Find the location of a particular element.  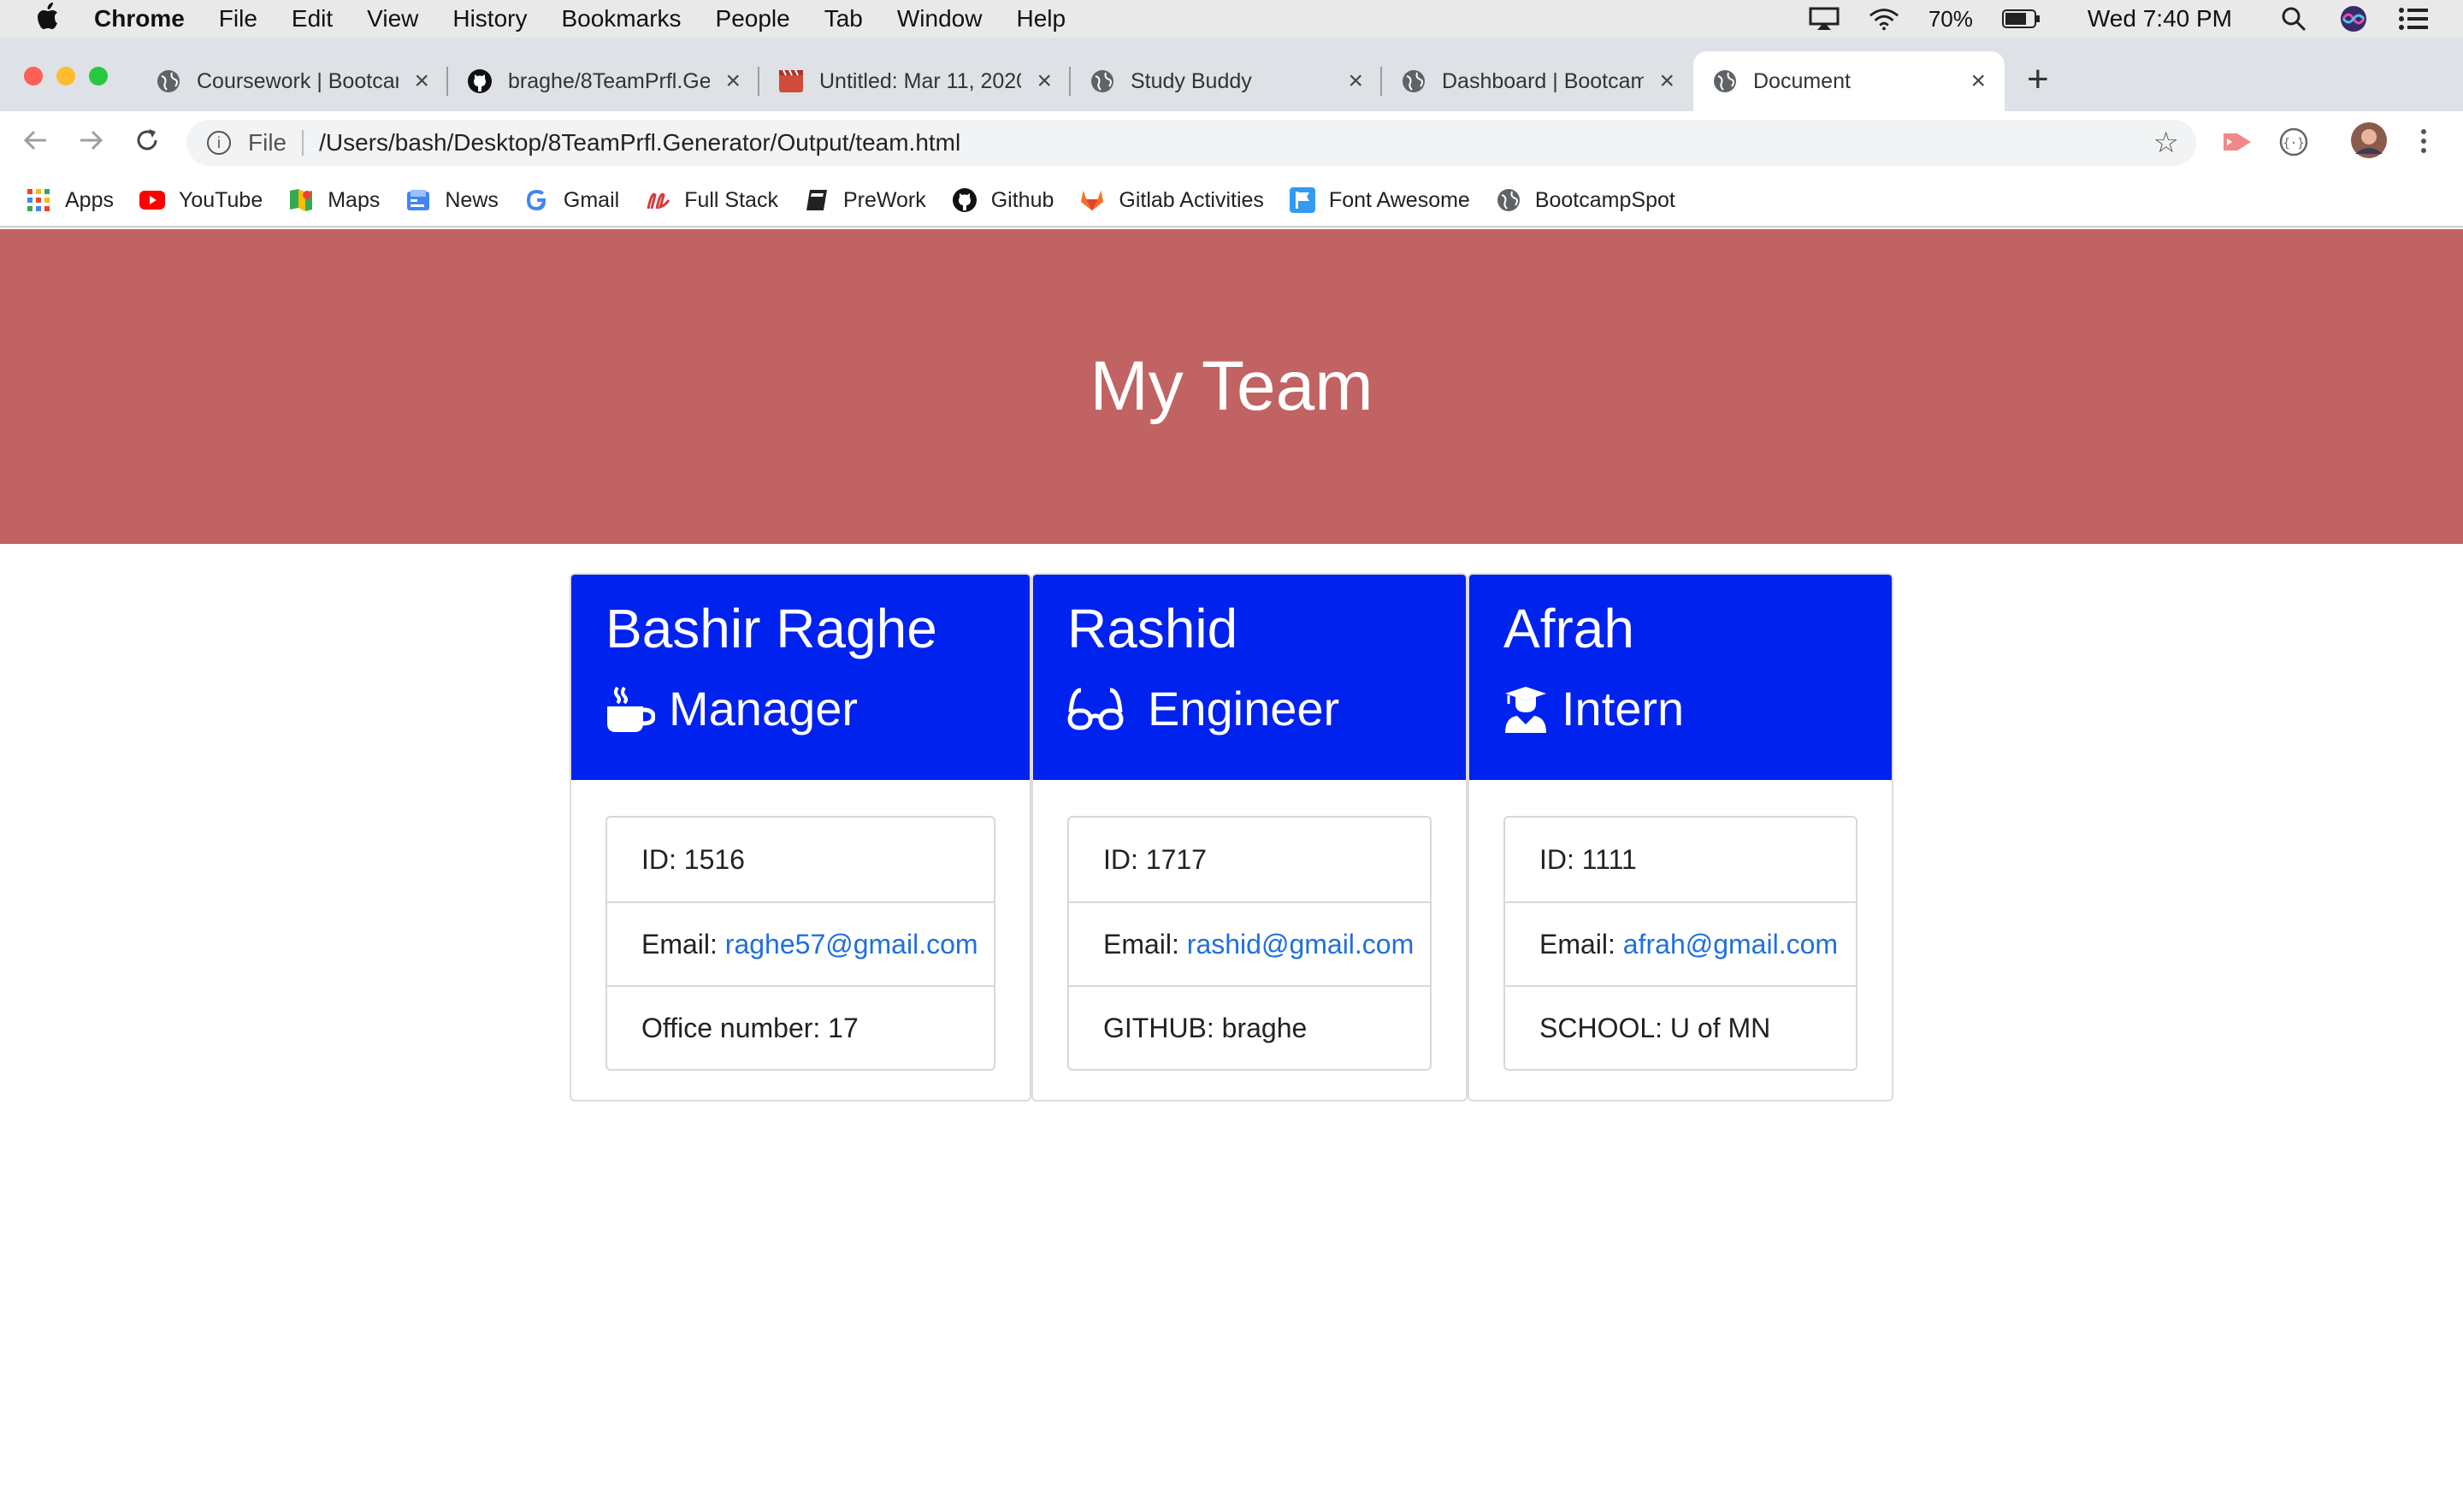

new-tab-button: + is located at coordinates (2038, 79).